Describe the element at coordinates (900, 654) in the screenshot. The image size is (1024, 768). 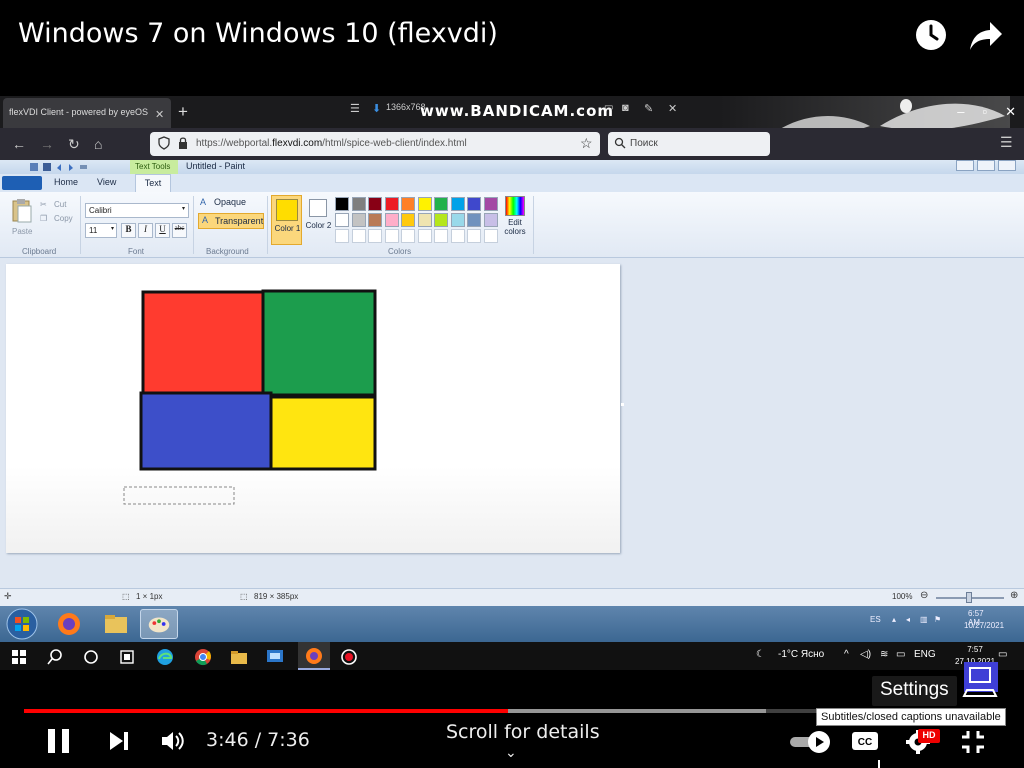
I see `battery-icon: ▭` at that location.